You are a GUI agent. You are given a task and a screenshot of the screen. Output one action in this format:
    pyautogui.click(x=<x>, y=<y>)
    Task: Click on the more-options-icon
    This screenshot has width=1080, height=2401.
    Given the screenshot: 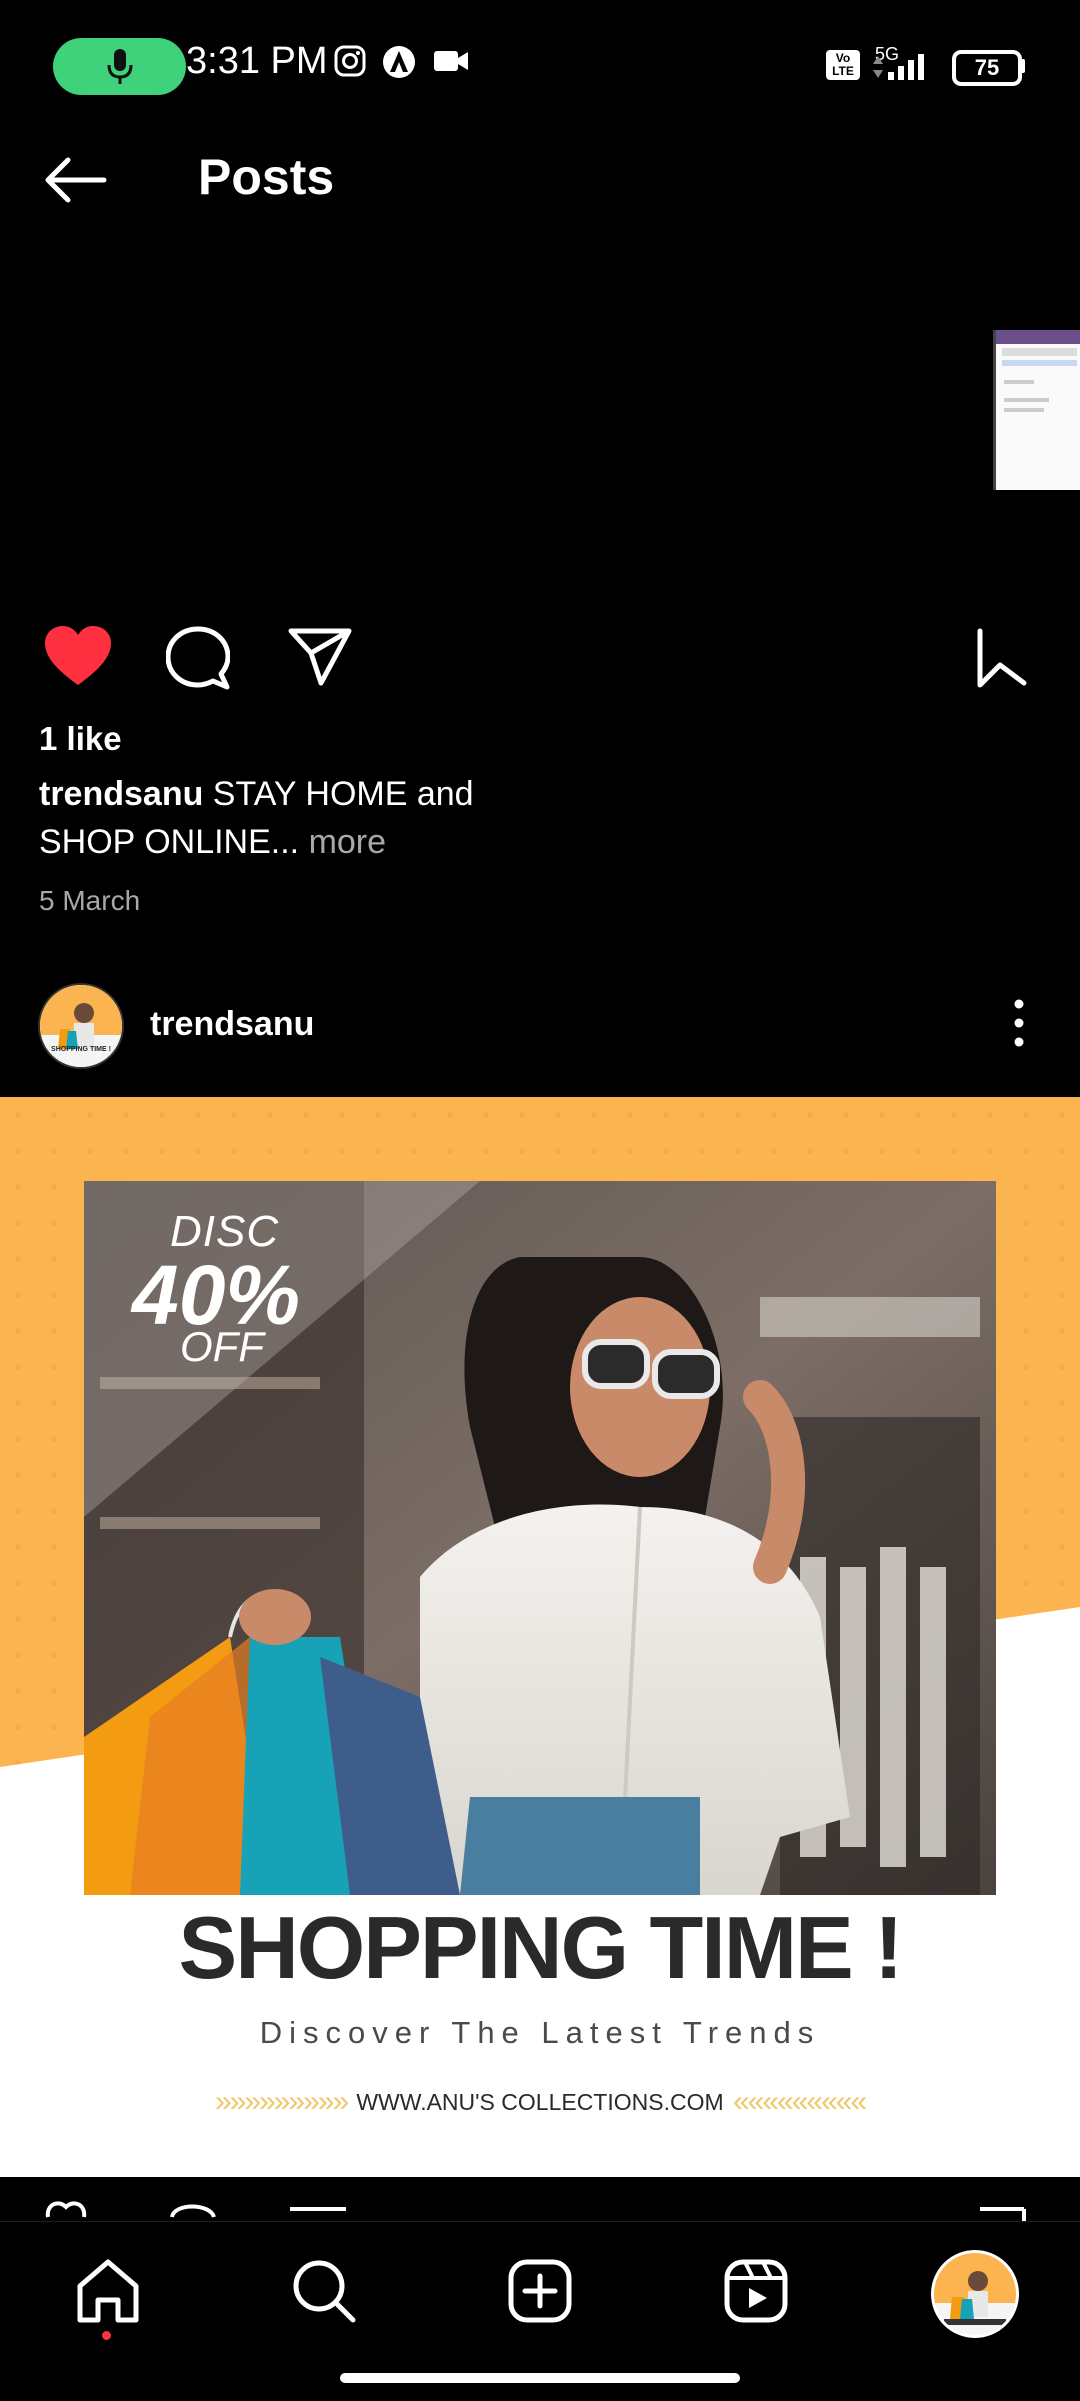 What is the action you would take?
    pyautogui.click(x=1019, y=1023)
    